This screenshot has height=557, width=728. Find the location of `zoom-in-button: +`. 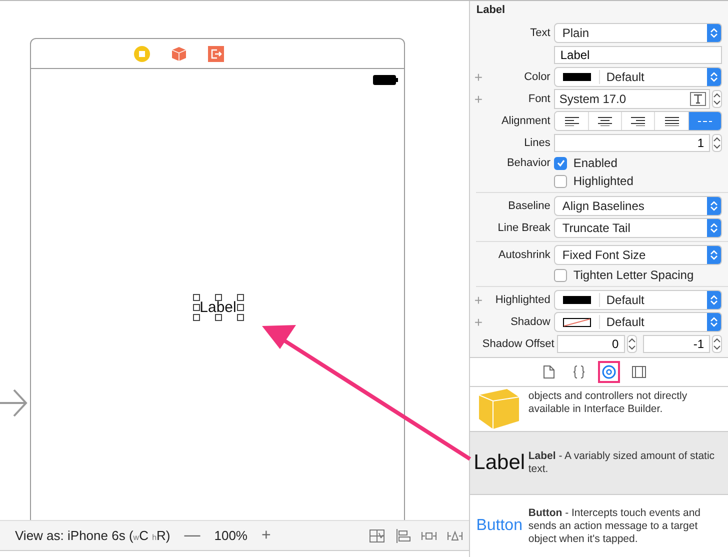

zoom-in-button: + is located at coordinates (266, 535).